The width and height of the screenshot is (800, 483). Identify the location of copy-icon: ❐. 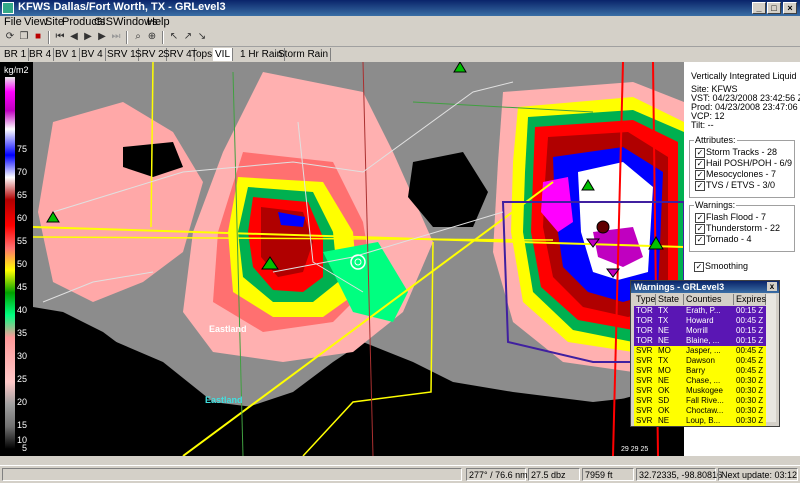
(24, 37).